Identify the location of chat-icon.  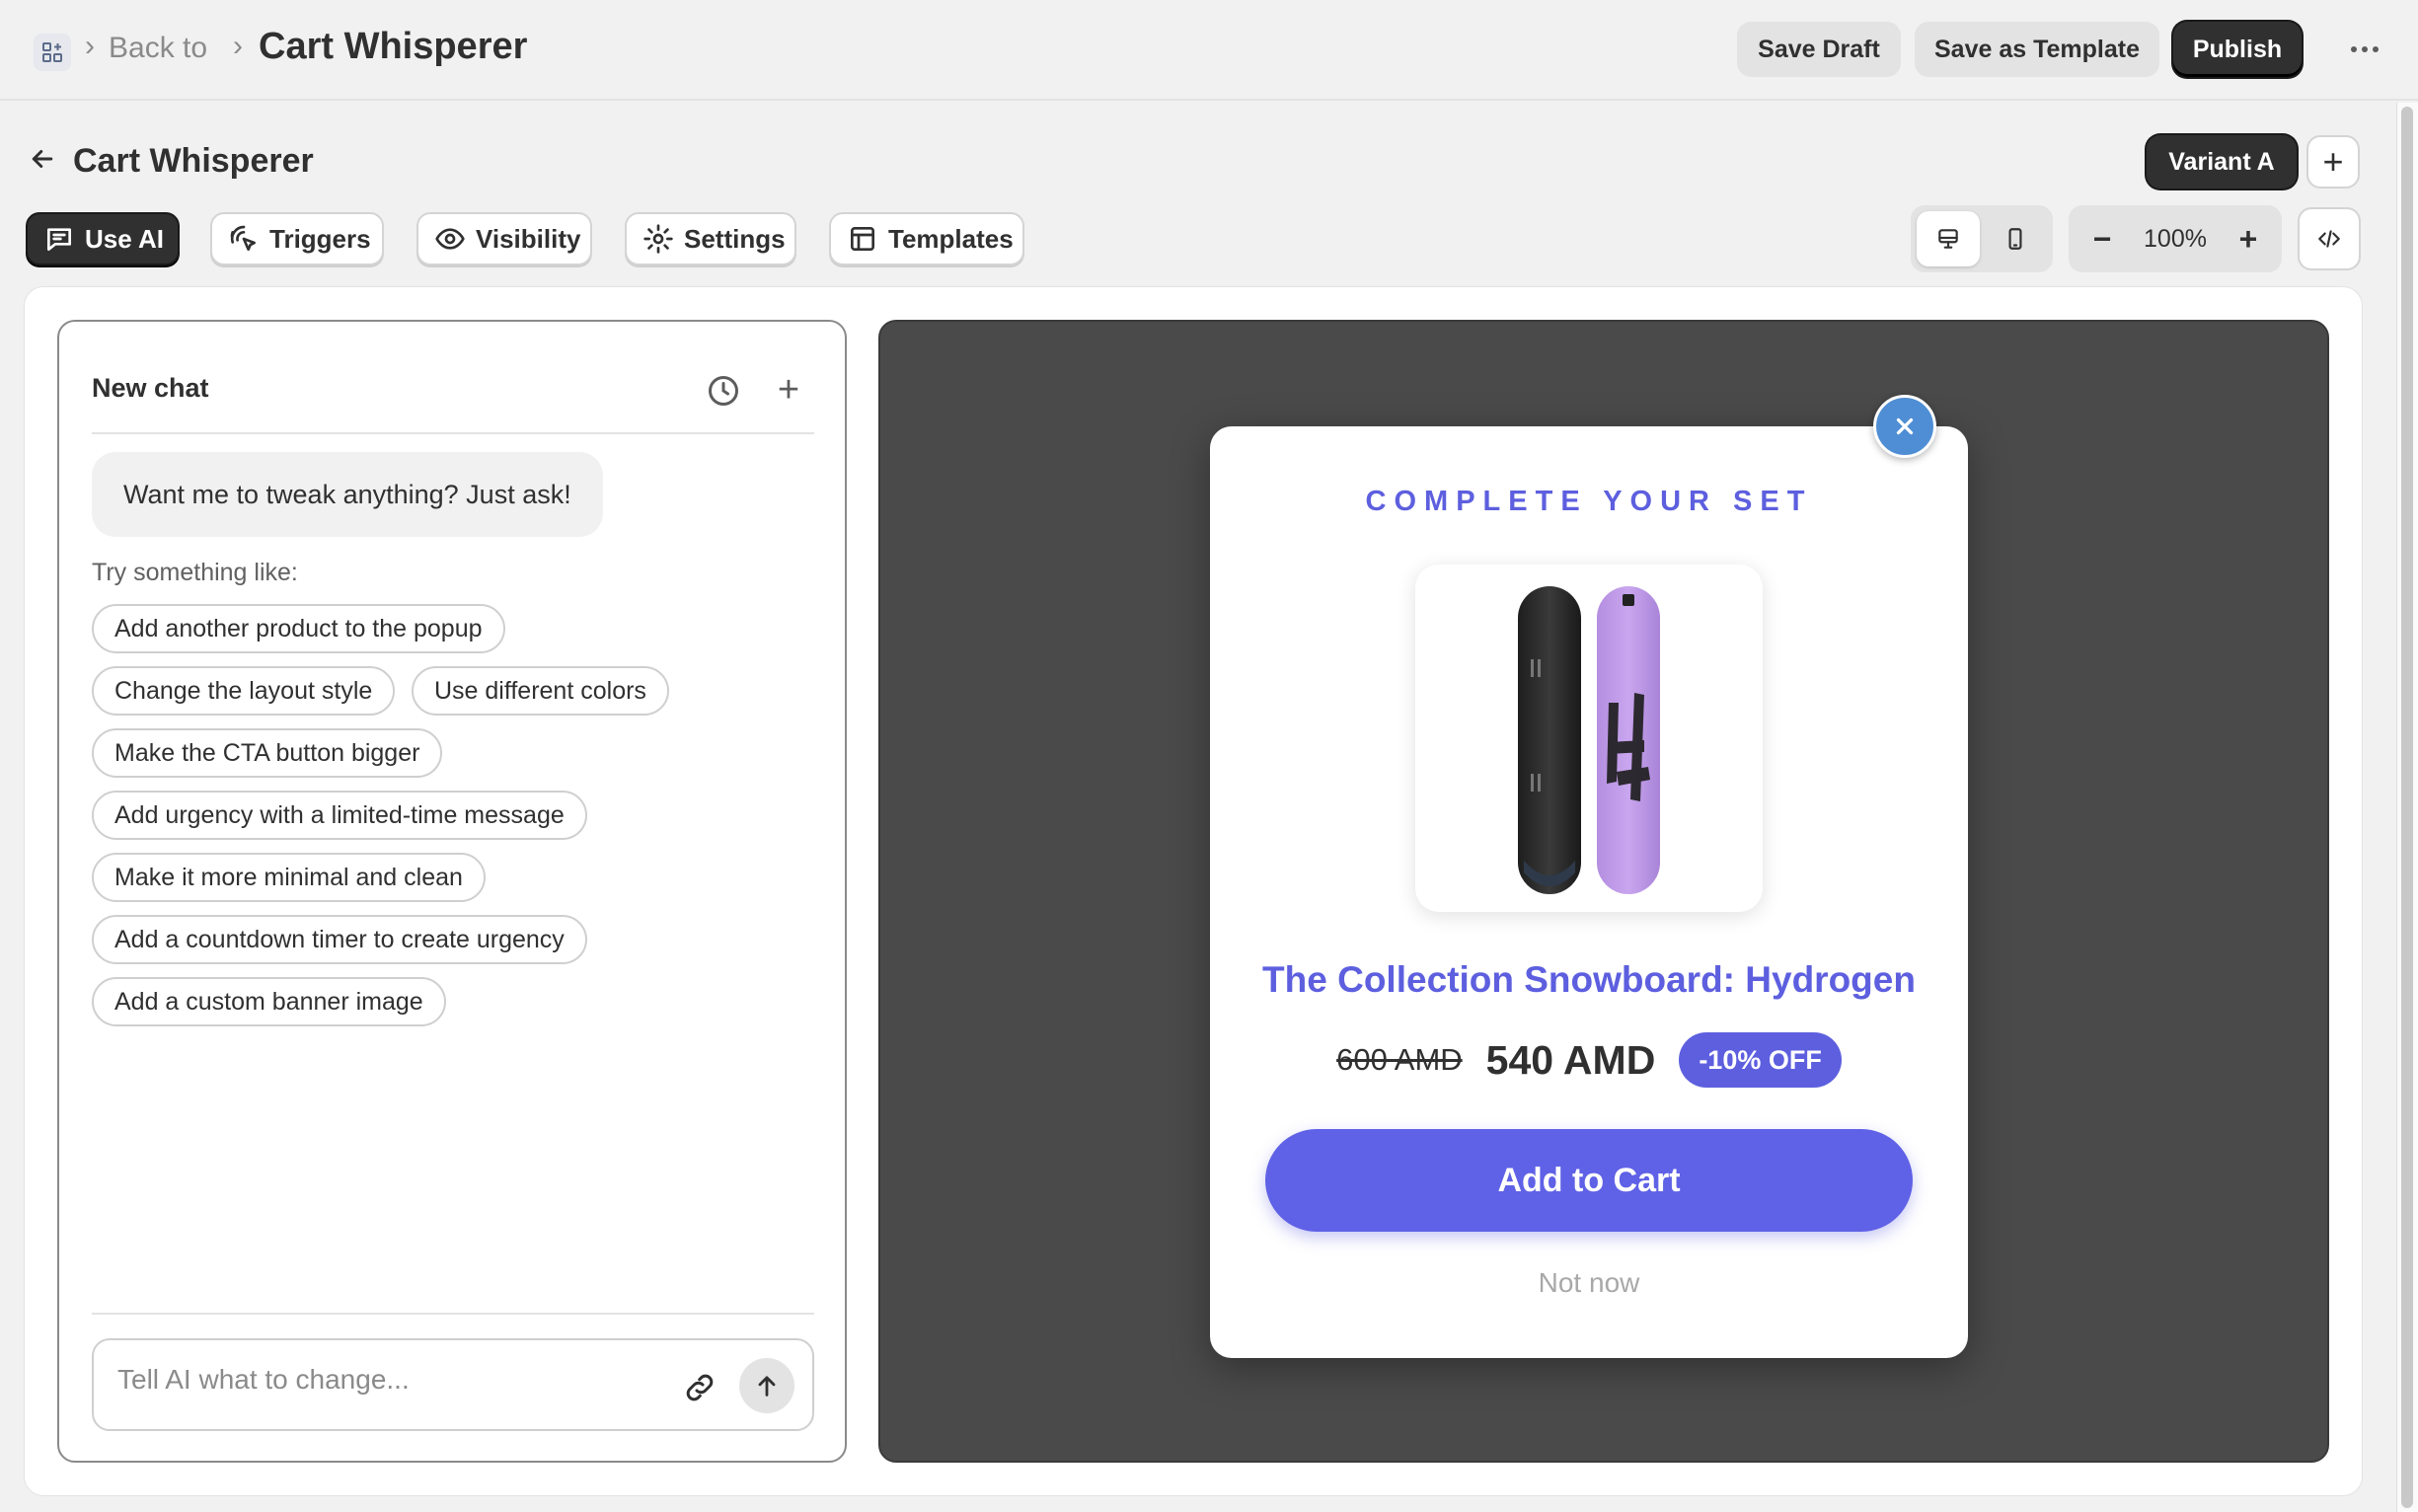
(59, 239).